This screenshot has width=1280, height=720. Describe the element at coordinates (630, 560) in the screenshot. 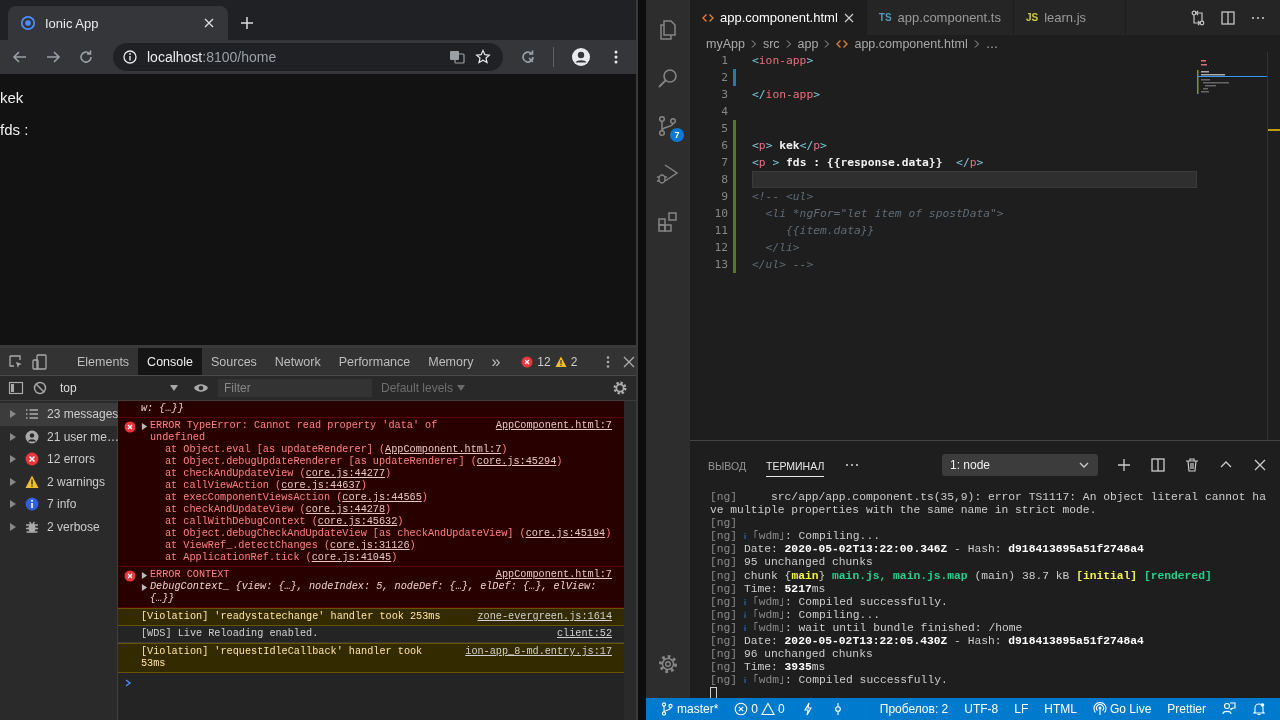

I see `scrollbar` at that location.